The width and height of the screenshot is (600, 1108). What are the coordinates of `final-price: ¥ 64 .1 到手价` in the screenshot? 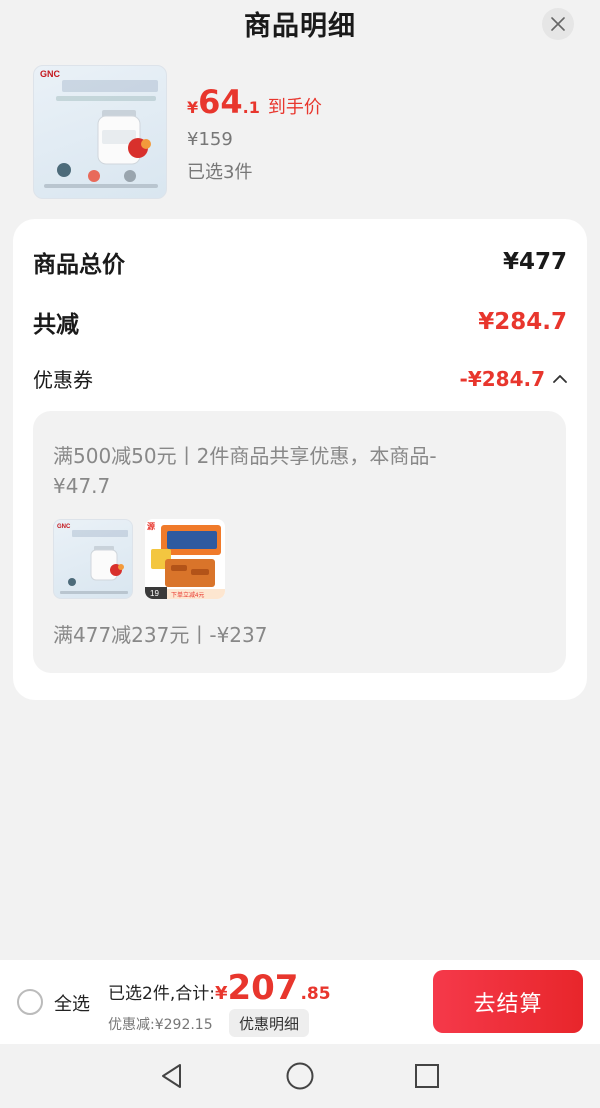 It's located at (254, 102).